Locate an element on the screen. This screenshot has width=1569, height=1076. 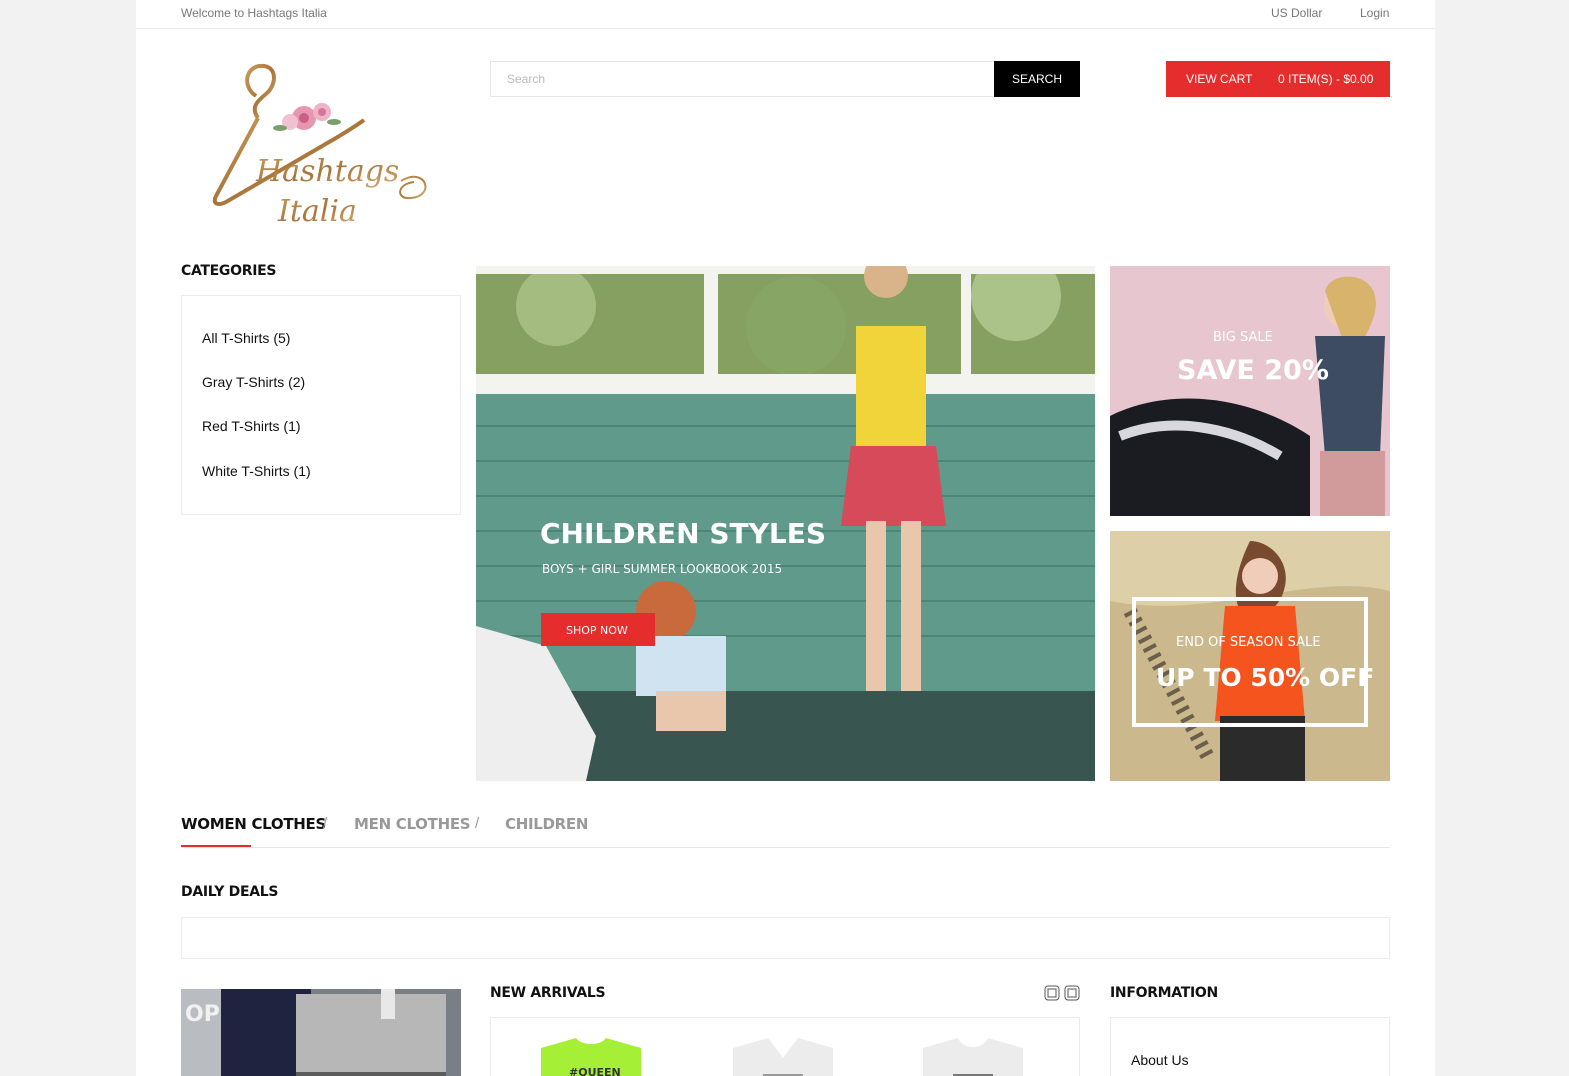
promo2-kicker: END OF SEASON SALE is located at coordinates (1248, 642).